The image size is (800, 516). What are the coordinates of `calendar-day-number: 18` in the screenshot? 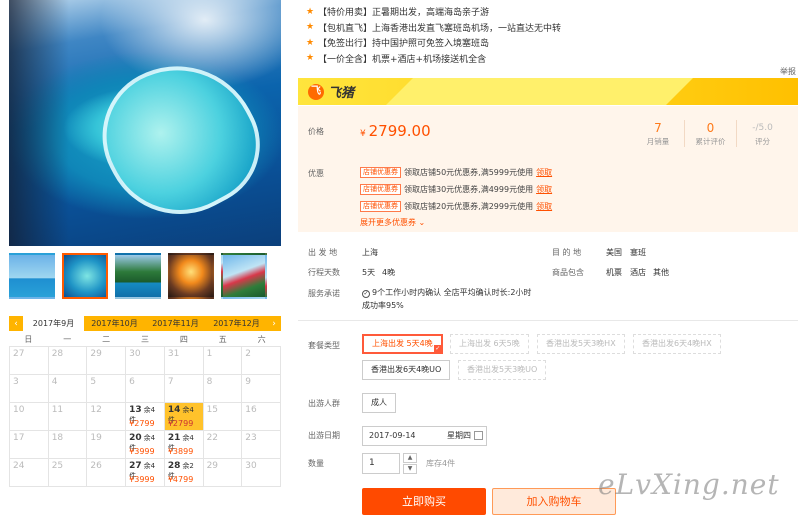 It's located at (57, 438).